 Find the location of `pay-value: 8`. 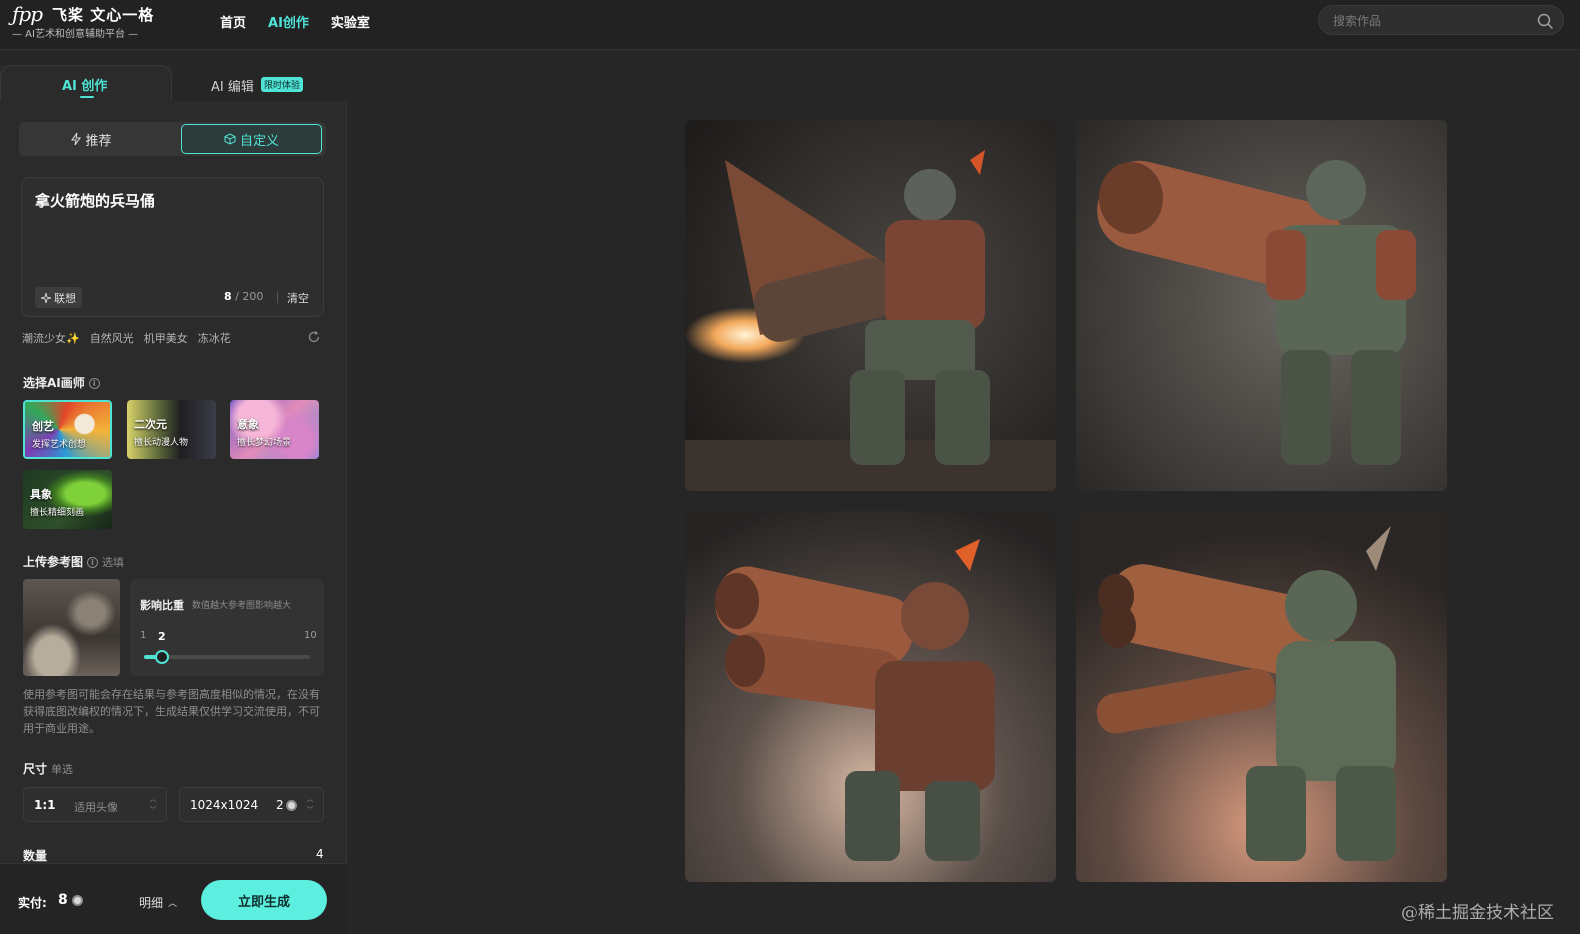

pay-value: 8 is located at coordinates (70, 900).